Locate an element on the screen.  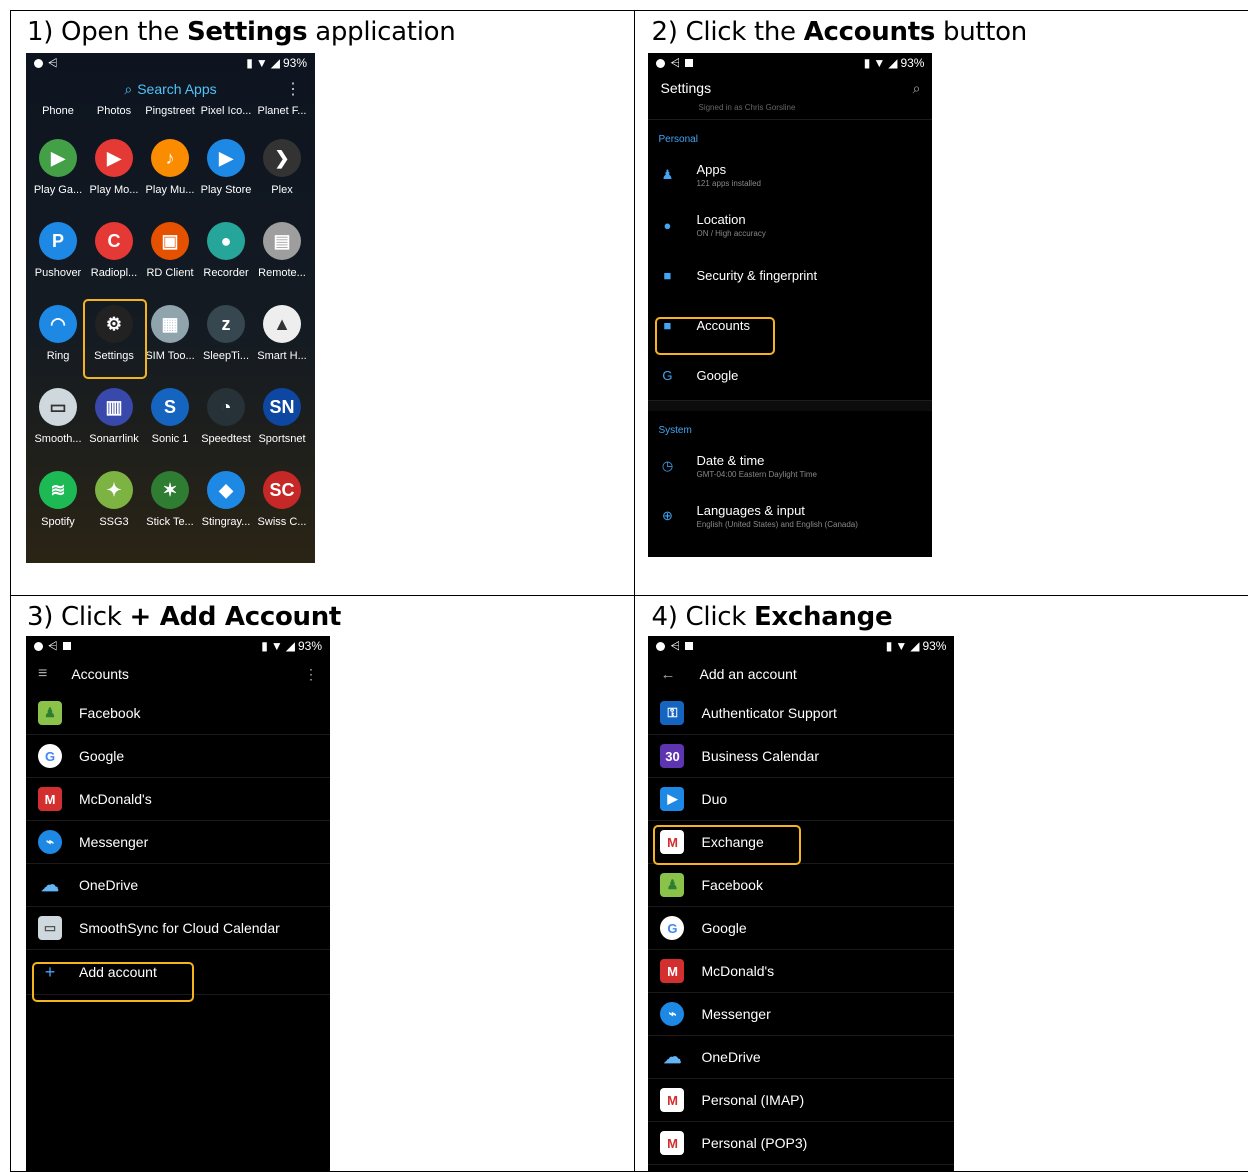
step-4-title: 4) Click Exchange is located at coordinates (941, 614).